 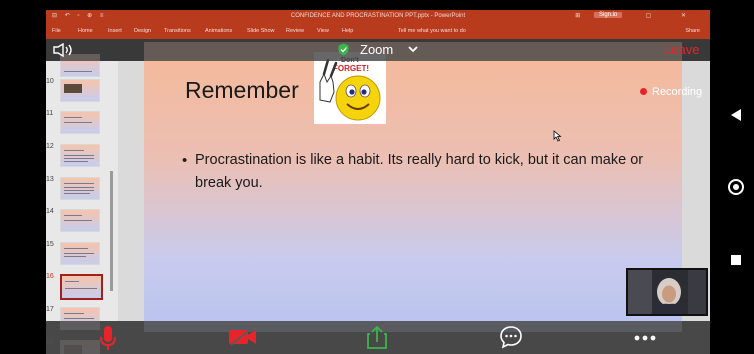 What do you see at coordinates (351, 68) in the screenshot?
I see `svg-text: FORGET!` at bounding box center [351, 68].